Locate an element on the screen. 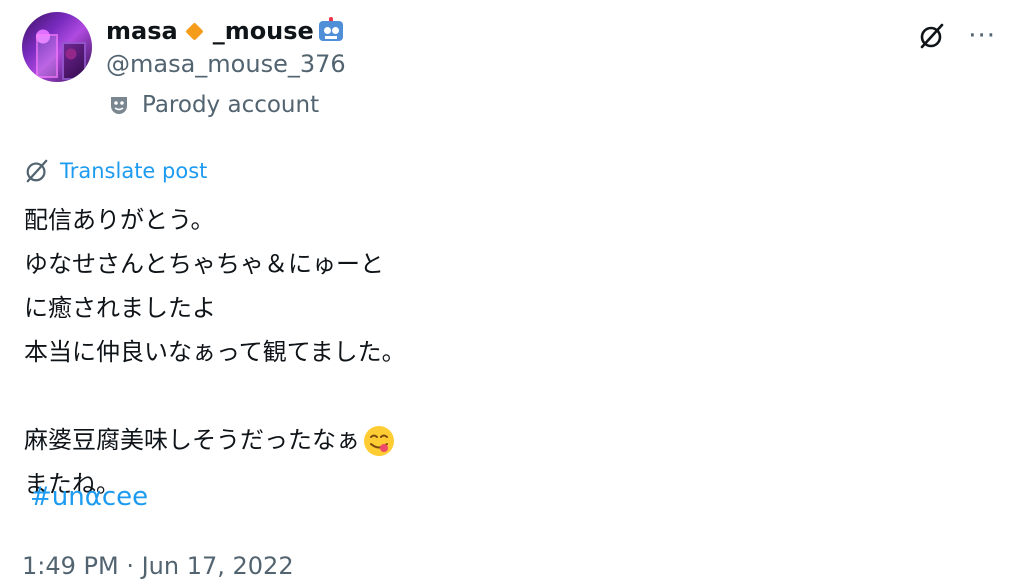  grok-translate-icon is located at coordinates (37, 171).